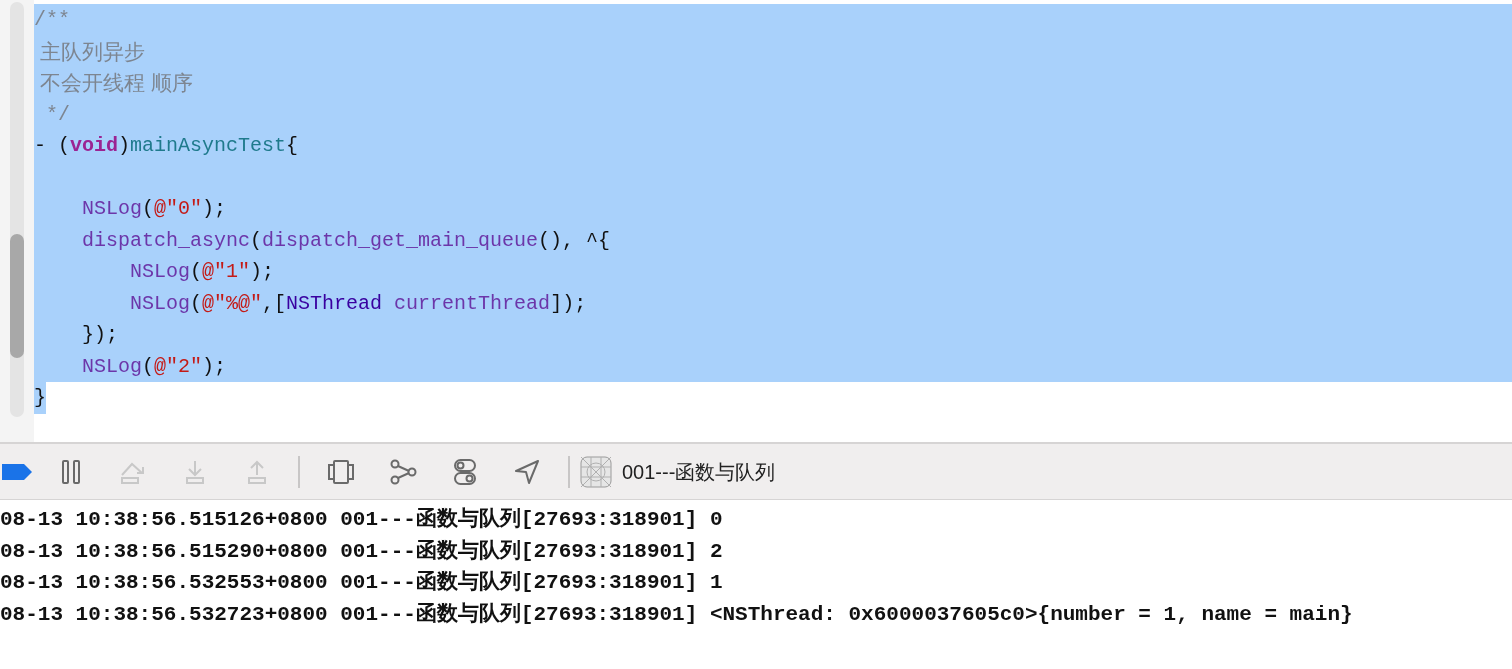 This screenshot has width=1512, height=669. What do you see at coordinates (17, 471) in the screenshot?
I see `breakpoint-toggle-icon` at bounding box center [17, 471].